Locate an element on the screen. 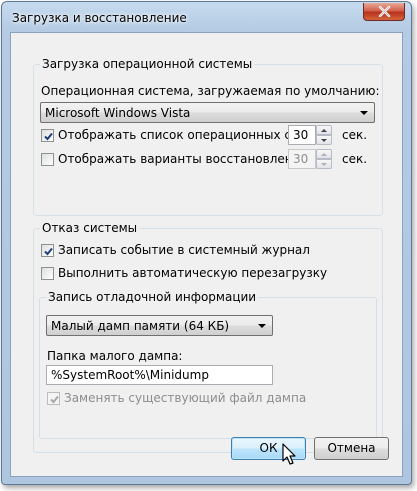 Image resolution: width=417 pixels, height=491 pixels. show-recovery-seconds-input: 30 is located at coordinates (302, 159).